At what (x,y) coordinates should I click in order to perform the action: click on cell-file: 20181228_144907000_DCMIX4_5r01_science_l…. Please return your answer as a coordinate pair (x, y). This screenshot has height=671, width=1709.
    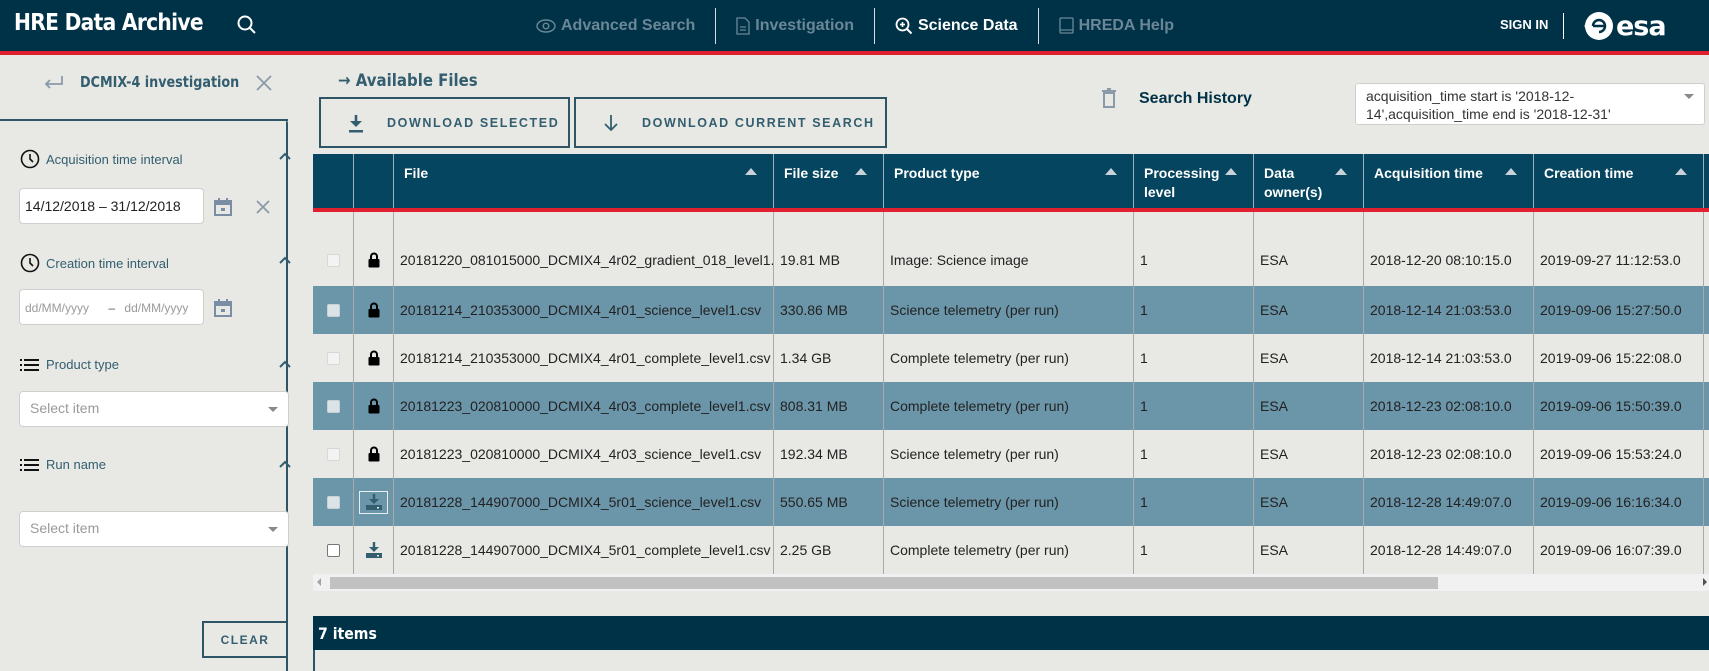
    Looking at the image, I should click on (583, 502).